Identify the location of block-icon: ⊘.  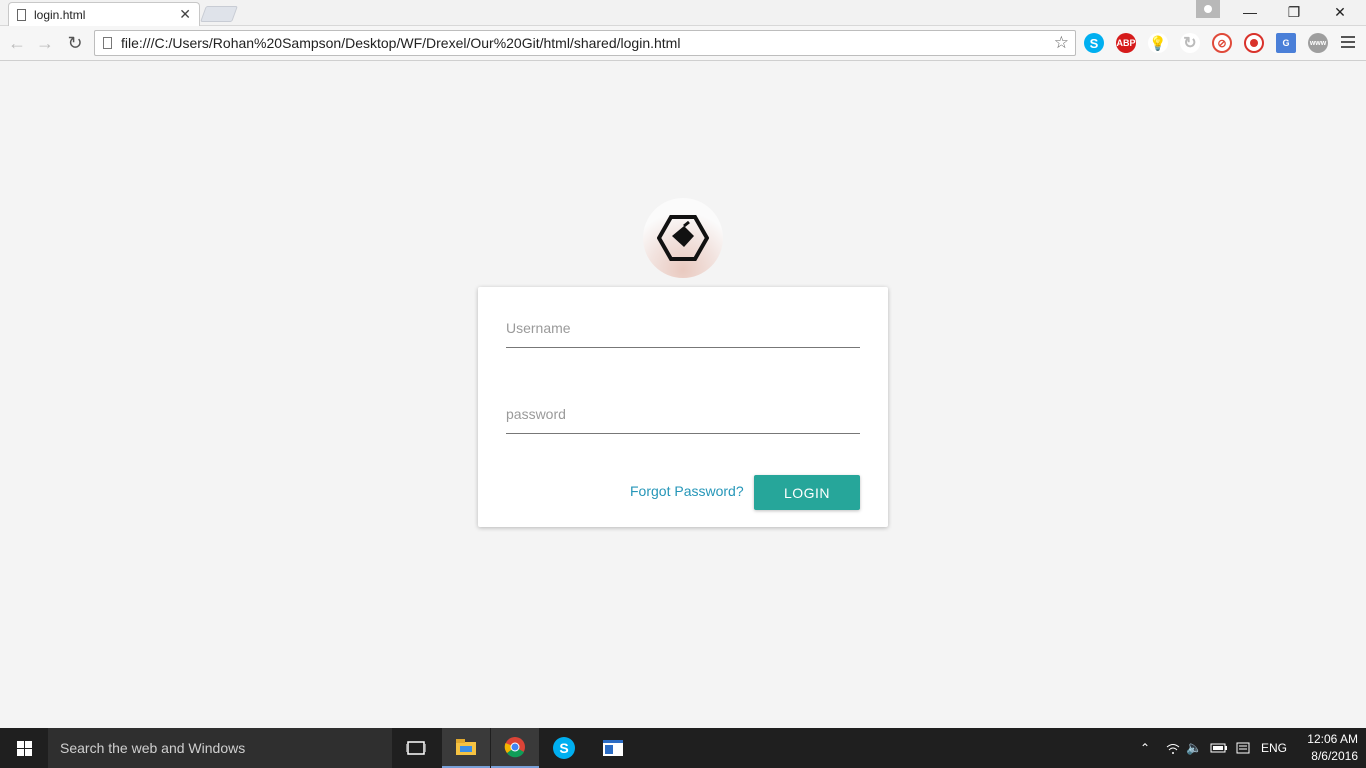
(1222, 43).